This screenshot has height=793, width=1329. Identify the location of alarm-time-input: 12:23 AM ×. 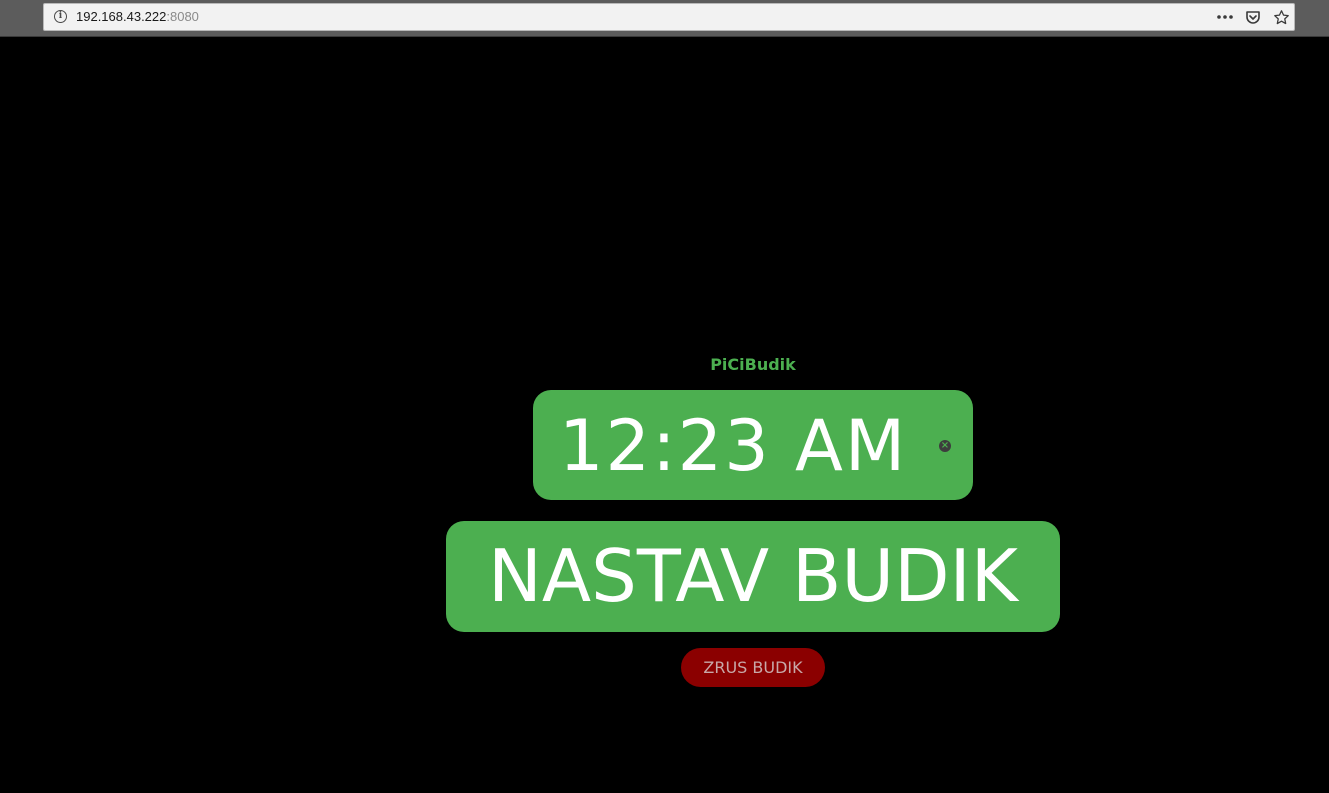
(753, 445).